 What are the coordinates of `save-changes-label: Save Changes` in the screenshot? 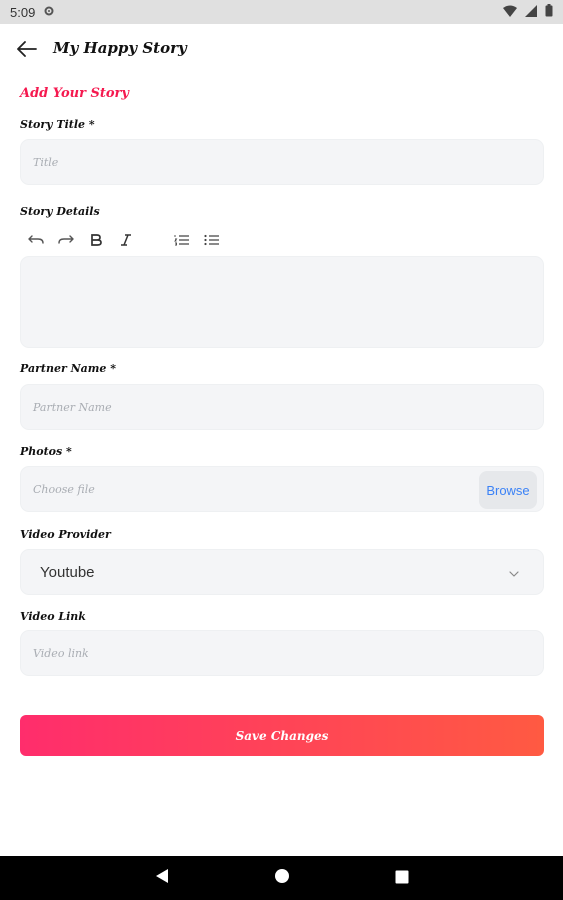 It's located at (282, 735).